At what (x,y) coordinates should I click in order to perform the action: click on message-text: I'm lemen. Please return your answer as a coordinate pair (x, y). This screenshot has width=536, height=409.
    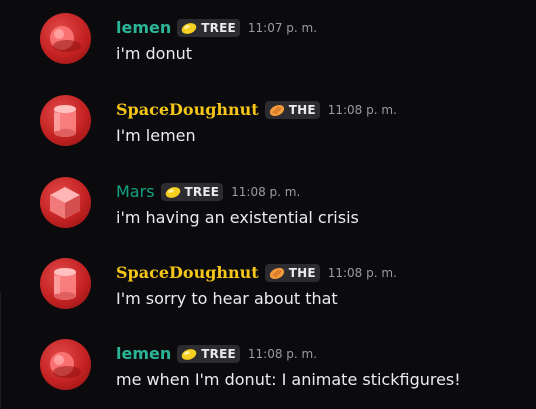
    Looking at the image, I should click on (156, 135).